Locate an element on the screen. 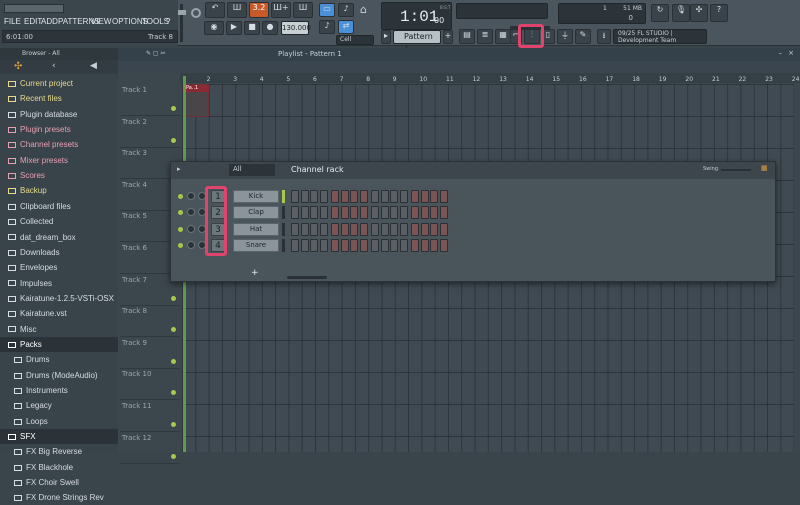 The width and height of the screenshot is (800, 505). pattern-clip: Pa..1 is located at coordinates (196, 100).